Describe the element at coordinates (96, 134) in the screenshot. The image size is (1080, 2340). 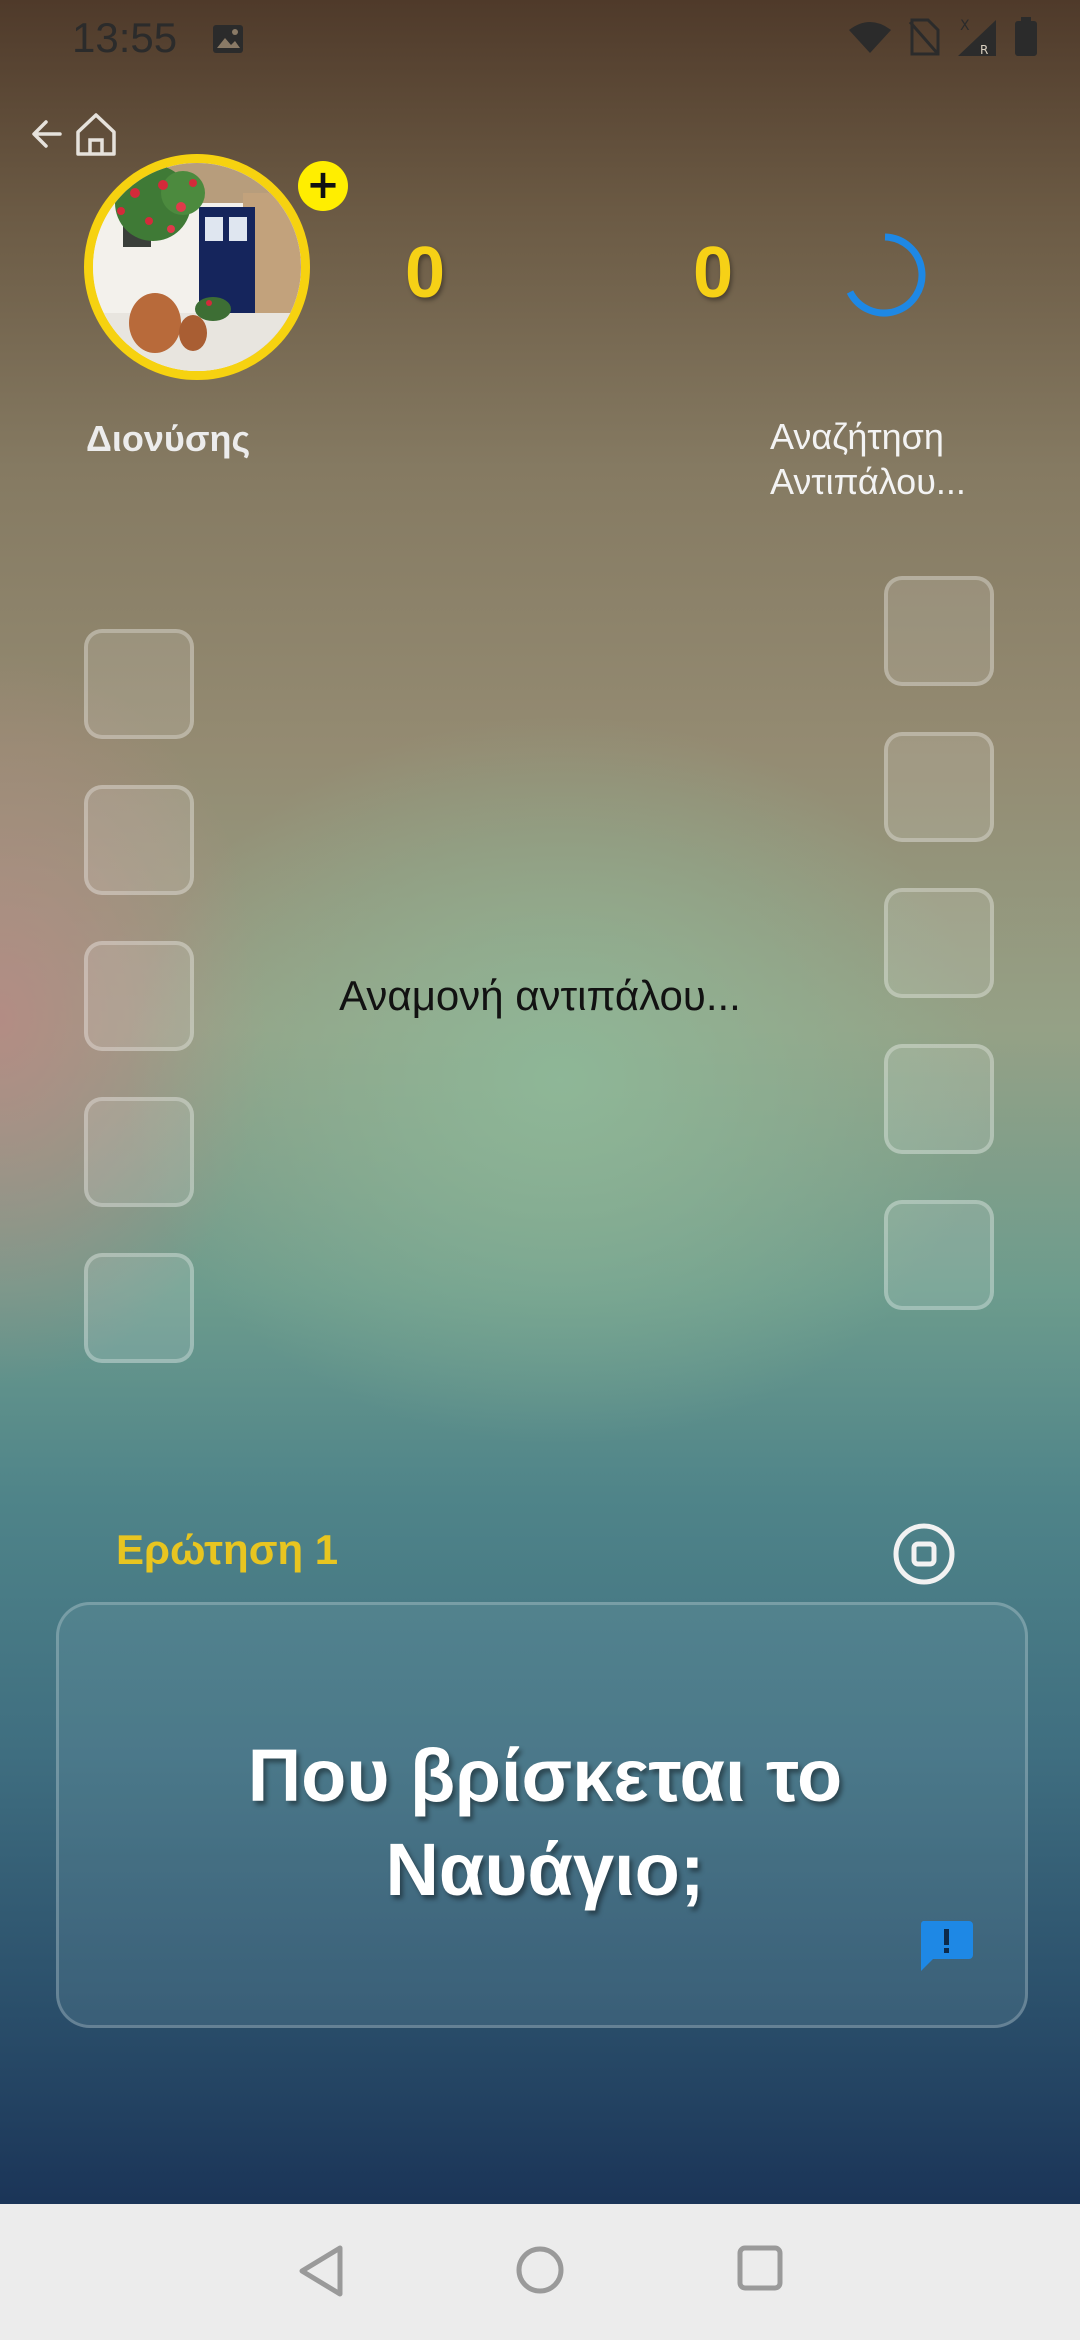
I see `home-icon` at that location.